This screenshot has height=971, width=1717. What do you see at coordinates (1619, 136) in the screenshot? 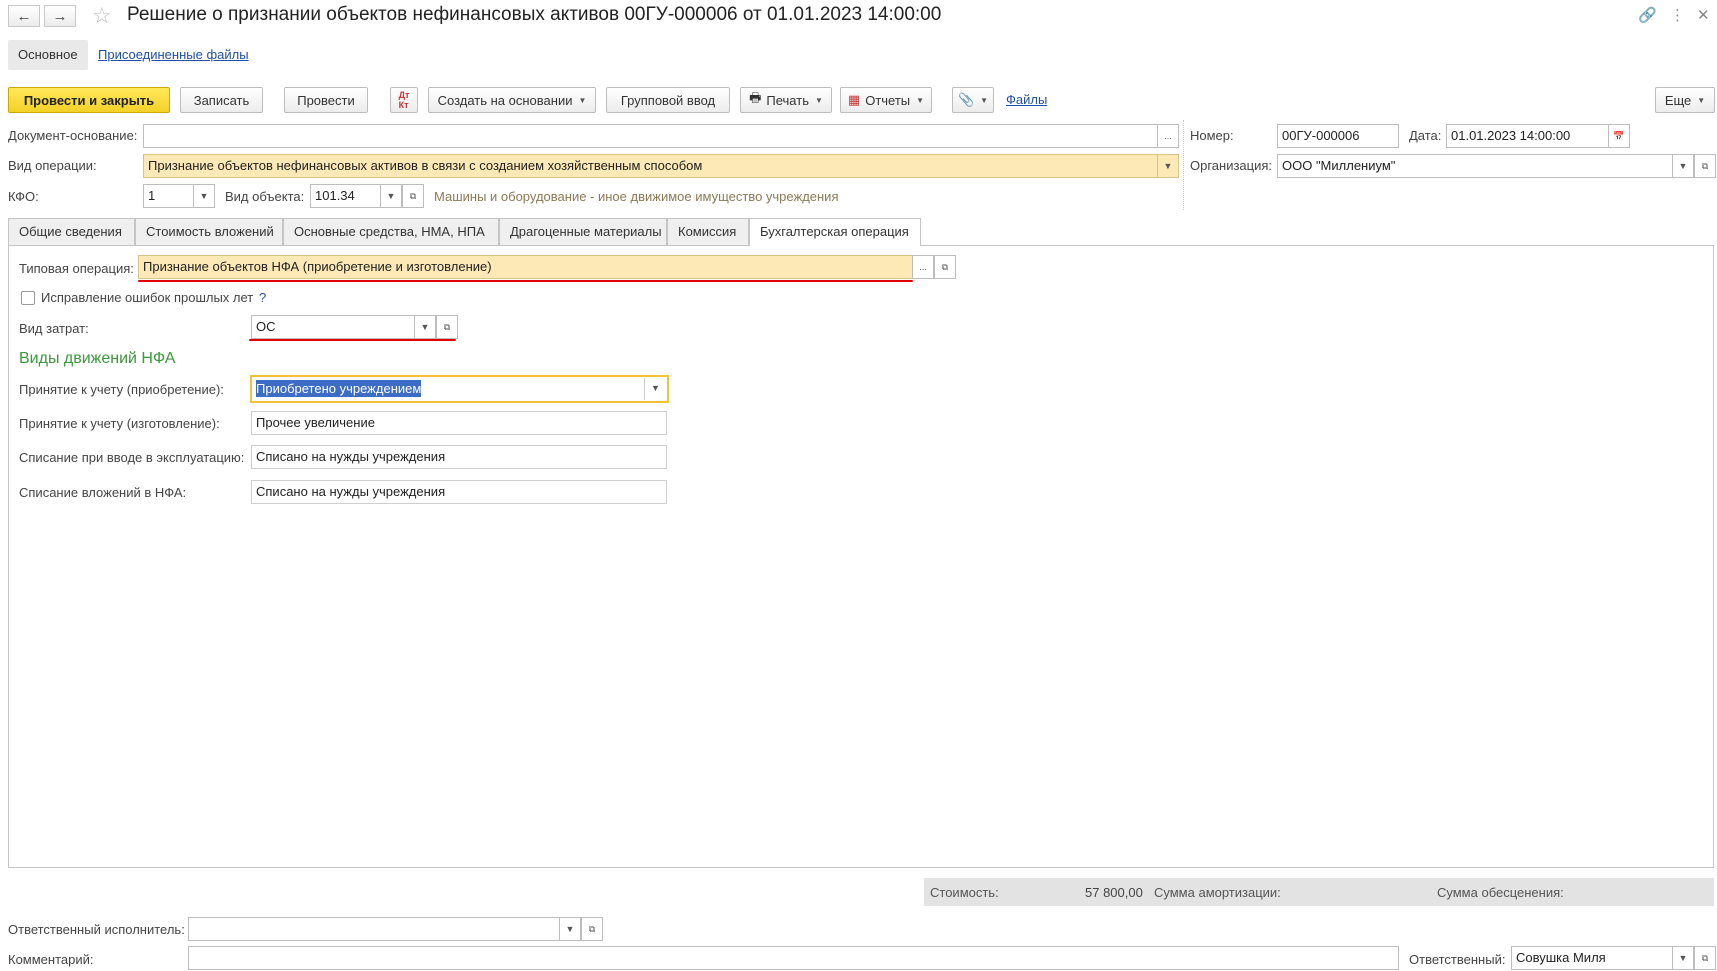
I see `calendar-icon: 📅` at bounding box center [1619, 136].